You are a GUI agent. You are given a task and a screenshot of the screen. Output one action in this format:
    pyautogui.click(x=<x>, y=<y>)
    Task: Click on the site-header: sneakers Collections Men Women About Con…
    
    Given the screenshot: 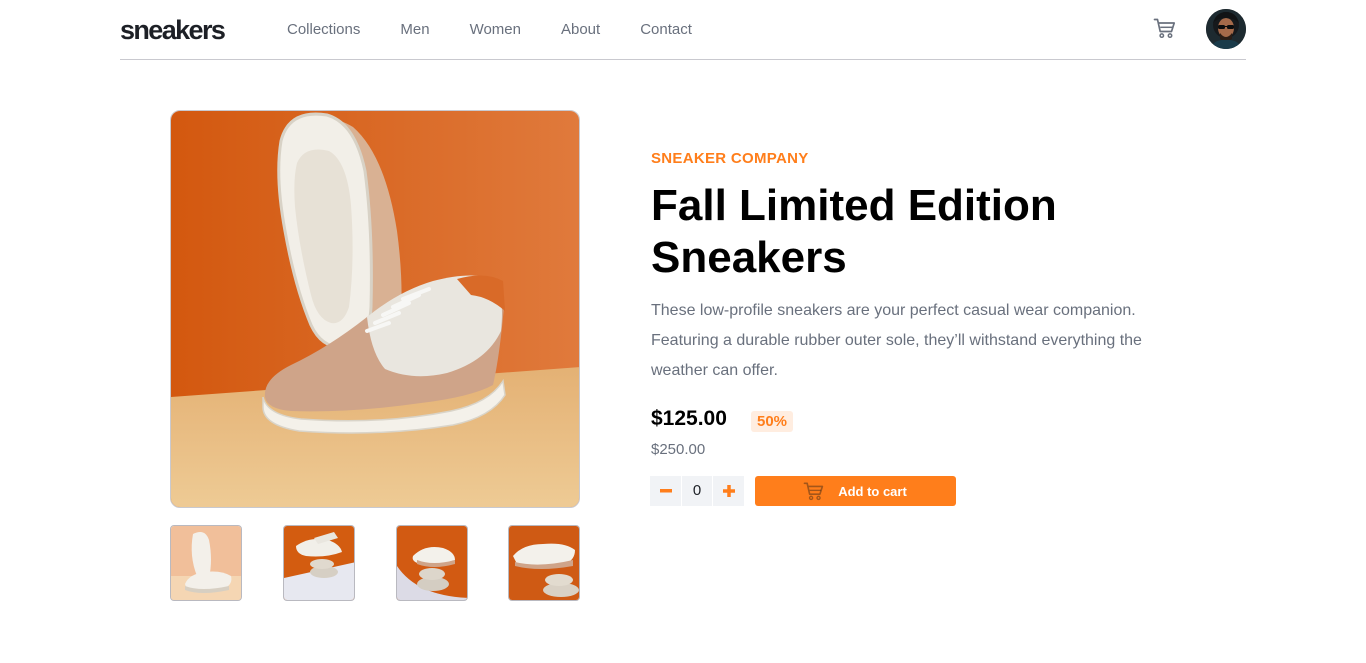 What is the action you would take?
    pyautogui.click(x=683, y=30)
    